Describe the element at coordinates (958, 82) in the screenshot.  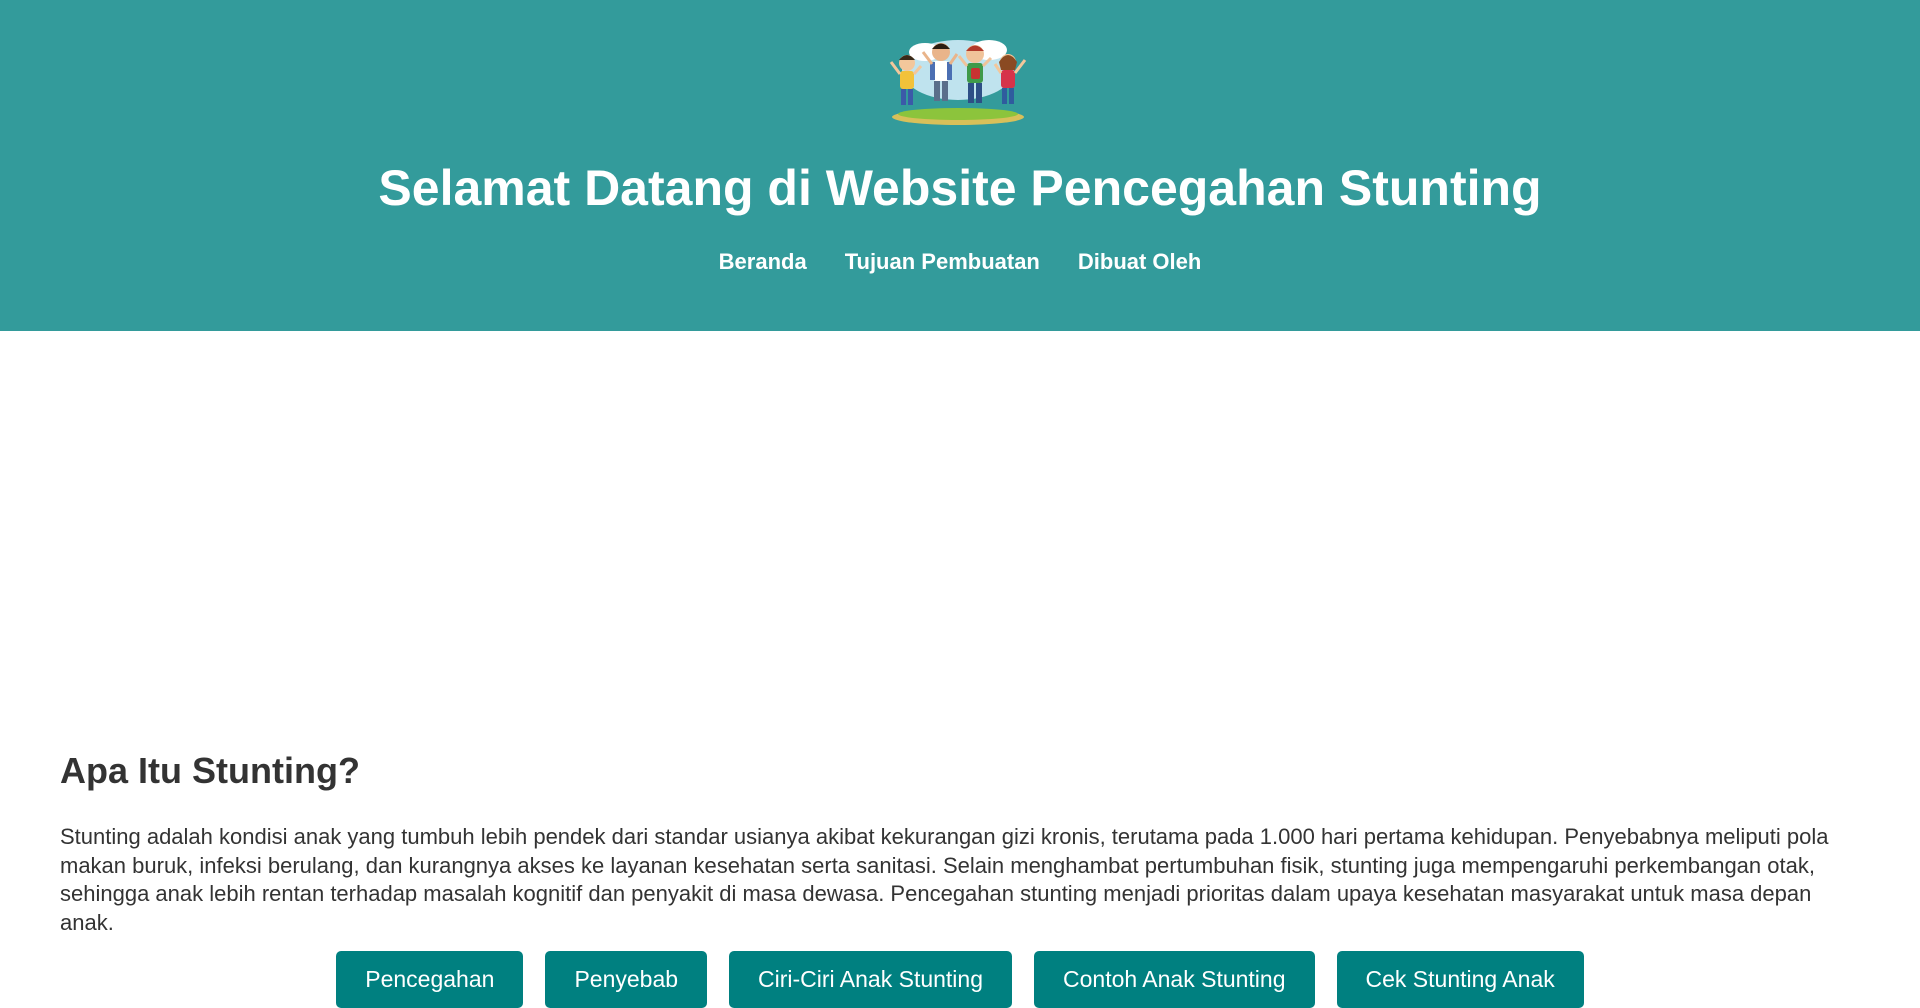
I see `children-logo-icon` at that location.